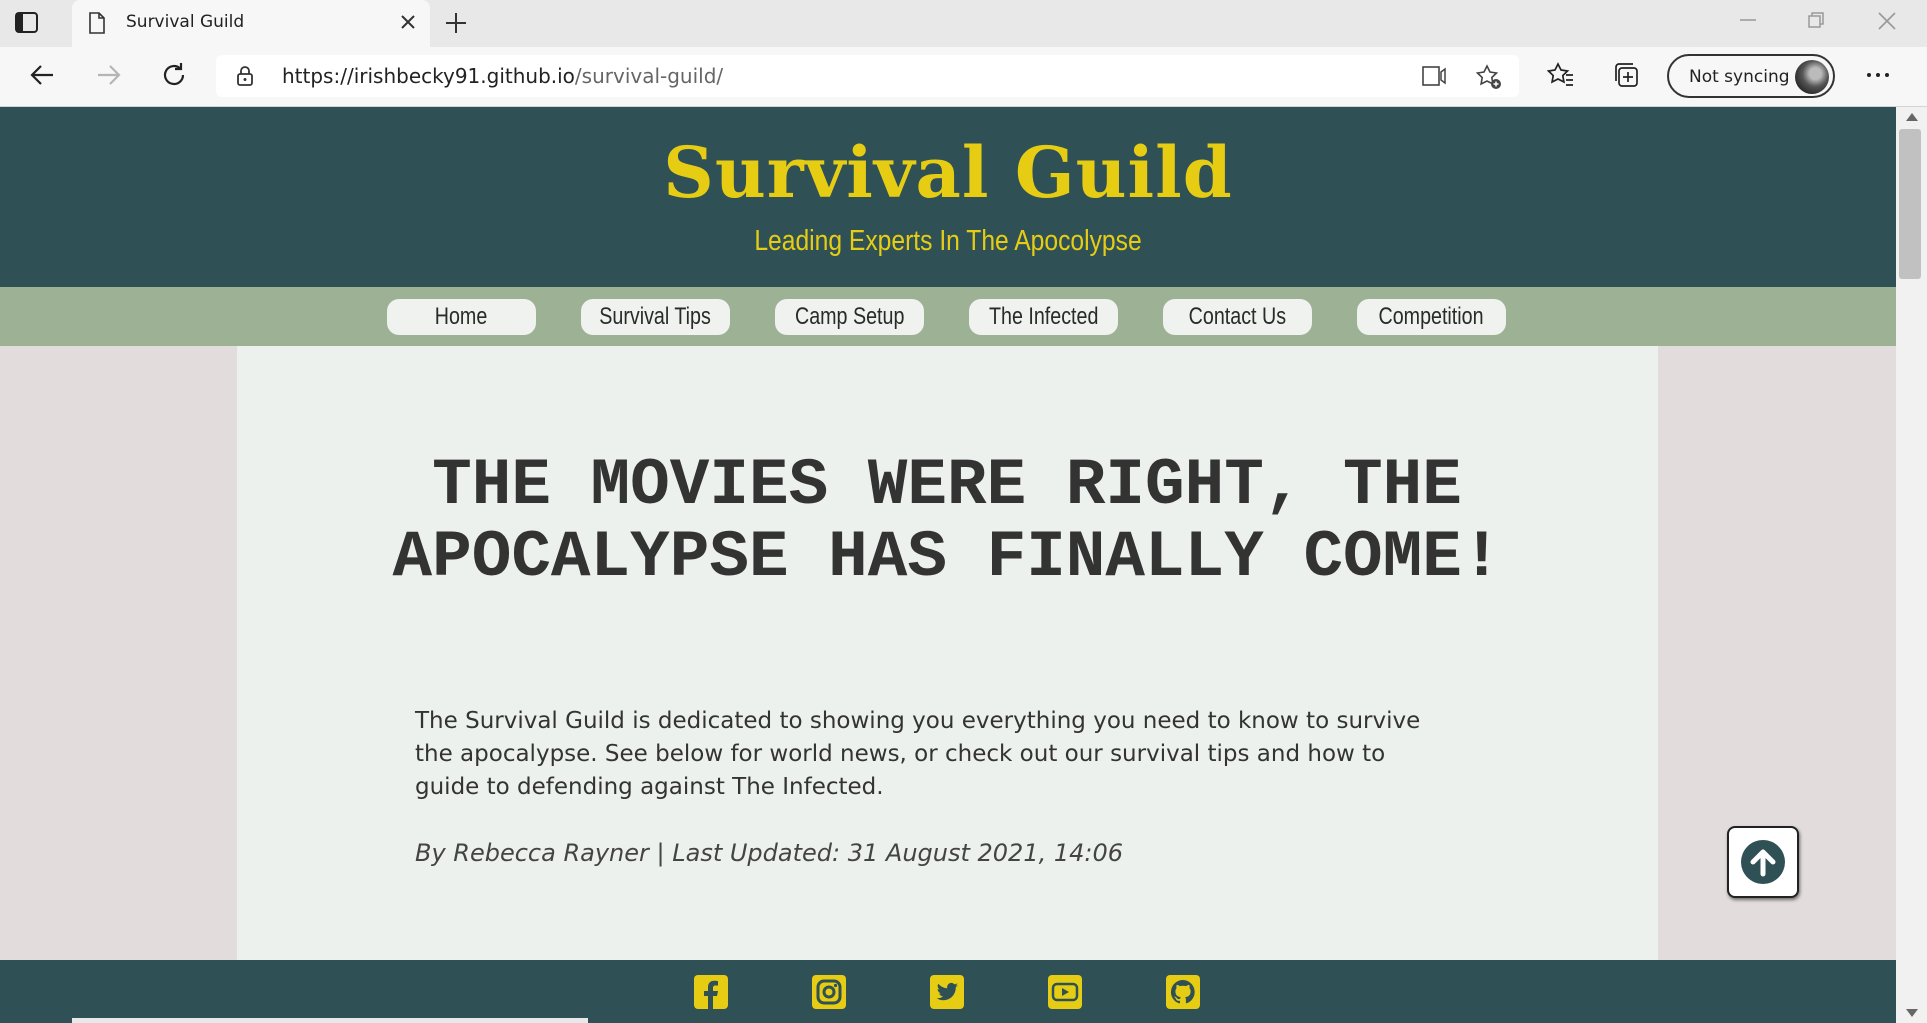 This screenshot has height=1023, width=1927. What do you see at coordinates (1812, 77) in the screenshot?
I see `avatar` at bounding box center [1812, 77].